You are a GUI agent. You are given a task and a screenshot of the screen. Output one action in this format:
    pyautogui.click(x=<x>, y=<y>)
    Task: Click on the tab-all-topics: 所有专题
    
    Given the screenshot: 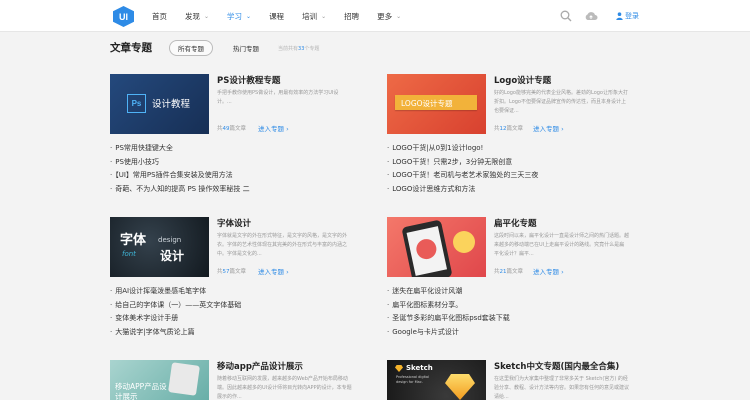 What is the action you would take?
    pyautogui.click(x=191, y=48)
    